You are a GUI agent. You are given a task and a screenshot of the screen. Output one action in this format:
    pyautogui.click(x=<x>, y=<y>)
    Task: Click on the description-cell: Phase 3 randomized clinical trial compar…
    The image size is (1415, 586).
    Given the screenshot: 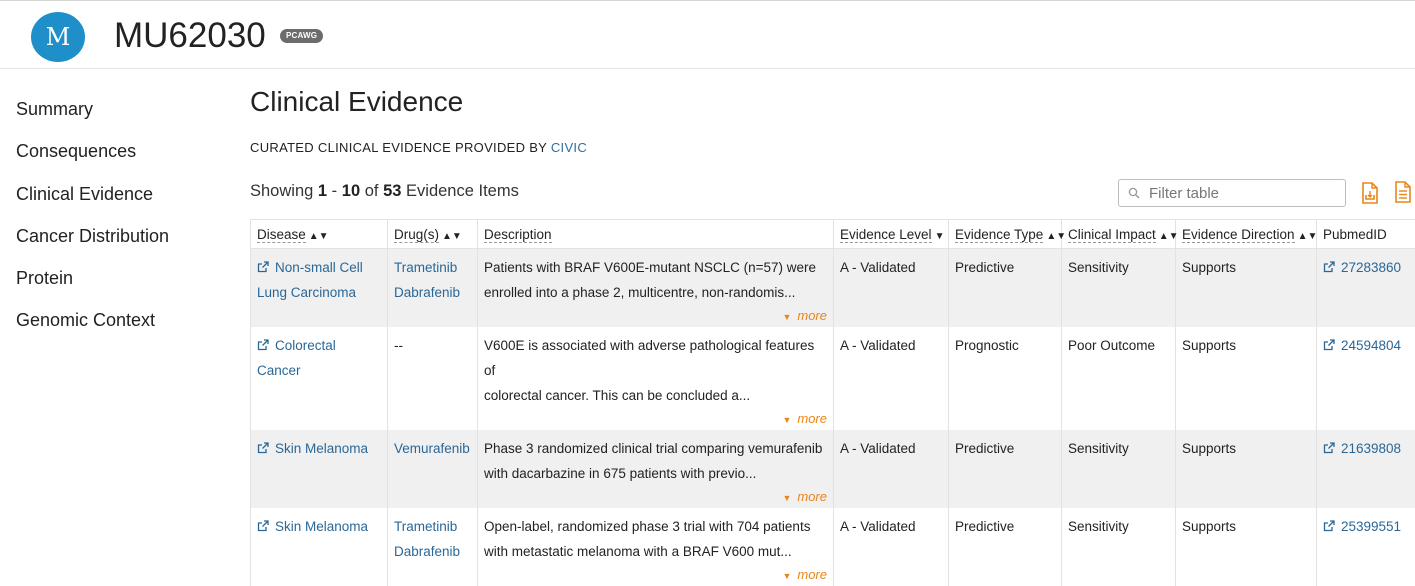 What is the action you would take?
    pyautogui.click(x=656, y=469)
    